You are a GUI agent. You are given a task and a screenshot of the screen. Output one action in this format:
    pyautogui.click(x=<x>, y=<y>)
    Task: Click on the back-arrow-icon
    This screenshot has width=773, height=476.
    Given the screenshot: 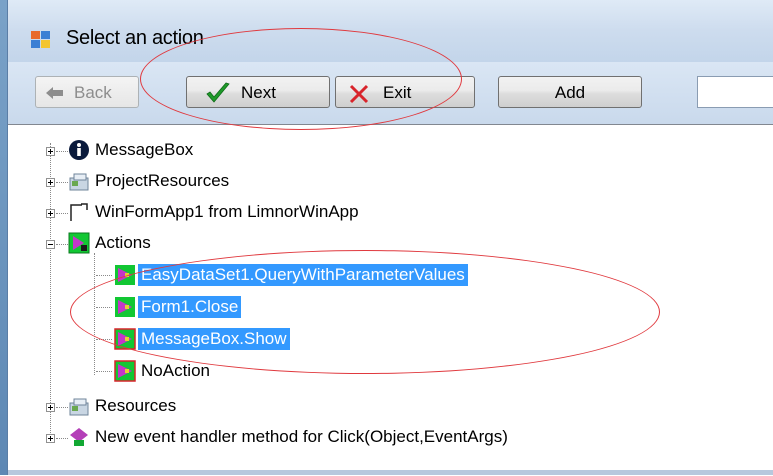 What is the action you would take?
    pyautogui.click(x=54, y=93)
    